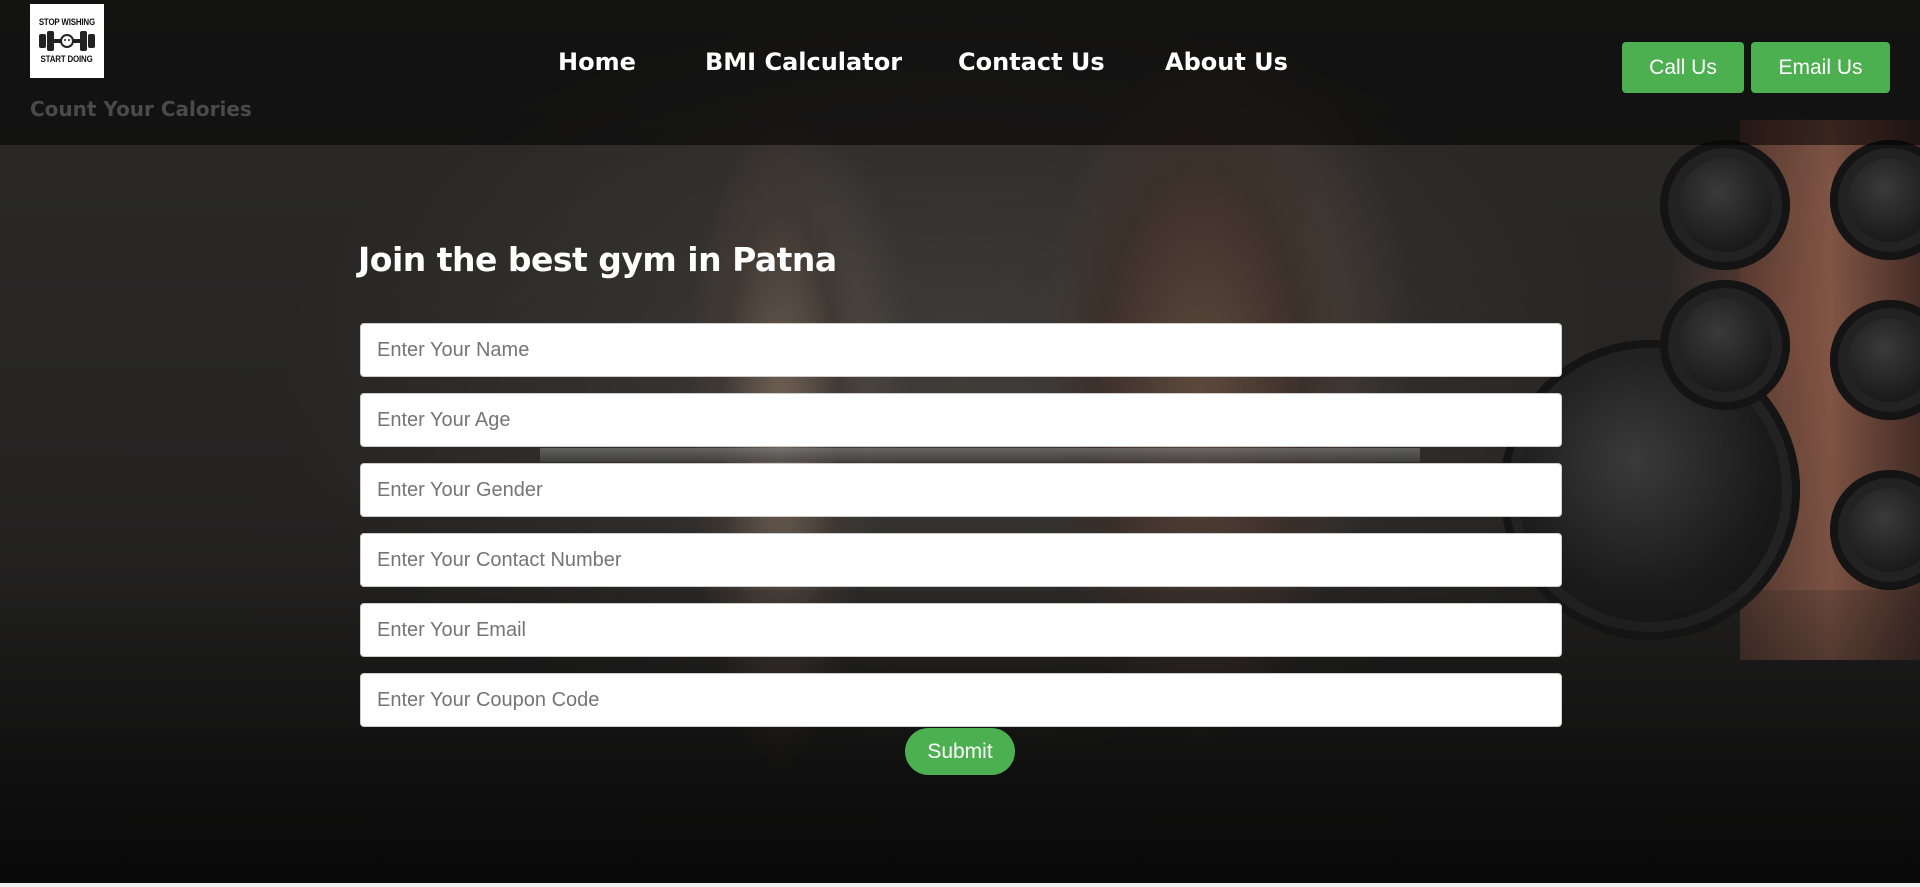 This screenshot has height=887, width=1920. What do you see at coordinates (961, 350) in the screenshot?
I see `name-field` at bounding box center [961, 350].